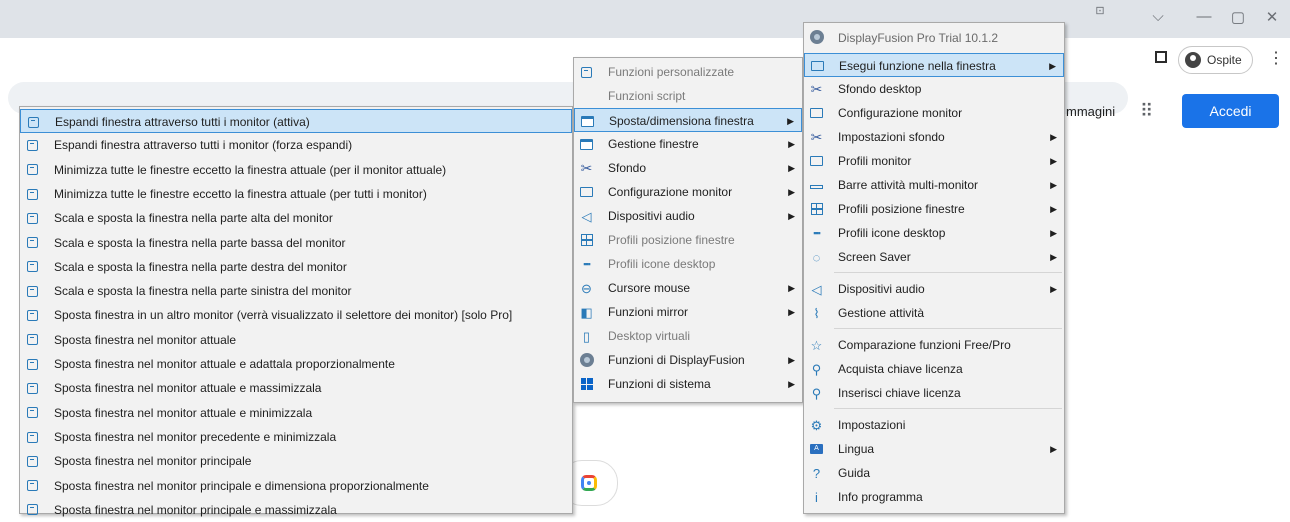 Image resolution: width=1290 pixels, height=522 pixels. I want to click on main-menu-item: ? Guida, so click(934, 473).